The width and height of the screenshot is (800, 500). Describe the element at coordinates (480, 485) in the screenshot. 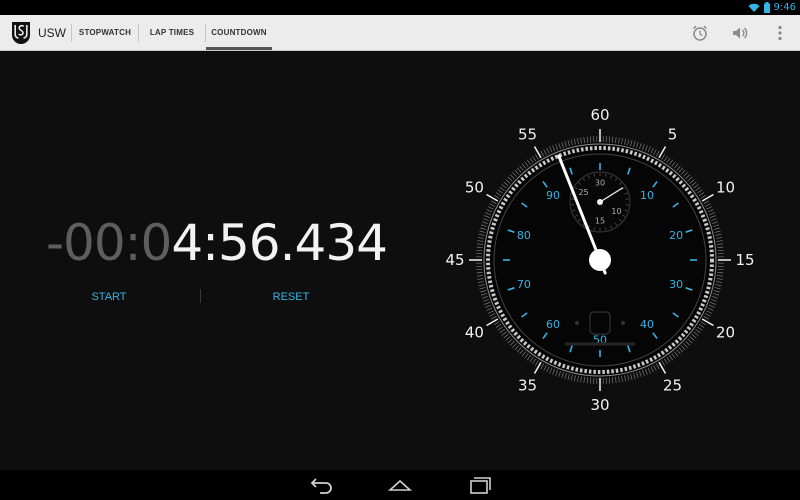

I see `recents-icon` at that location.